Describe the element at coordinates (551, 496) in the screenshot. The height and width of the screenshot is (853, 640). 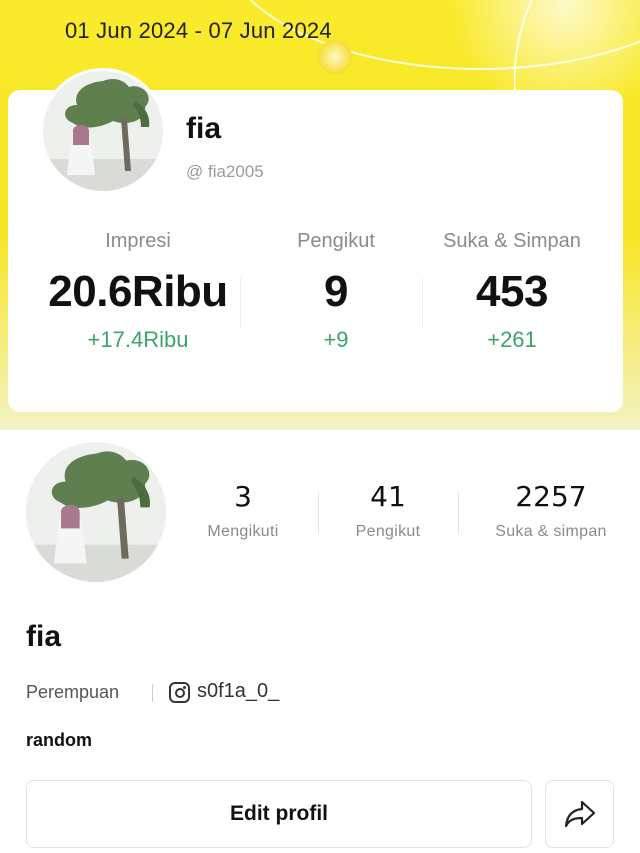
I see `stat-value: 2257` at that location.